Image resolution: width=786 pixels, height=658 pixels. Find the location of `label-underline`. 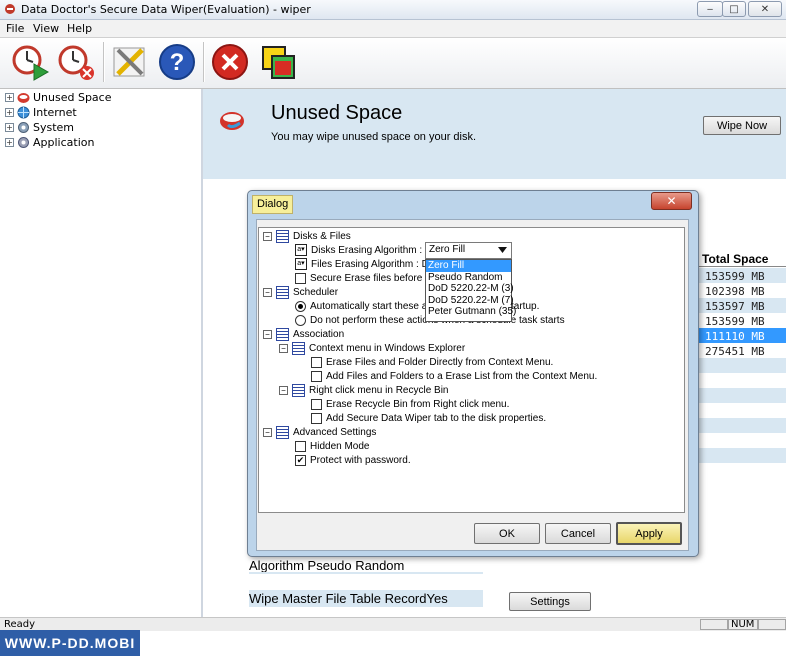

label-underline is located at coordinates (366, 573).